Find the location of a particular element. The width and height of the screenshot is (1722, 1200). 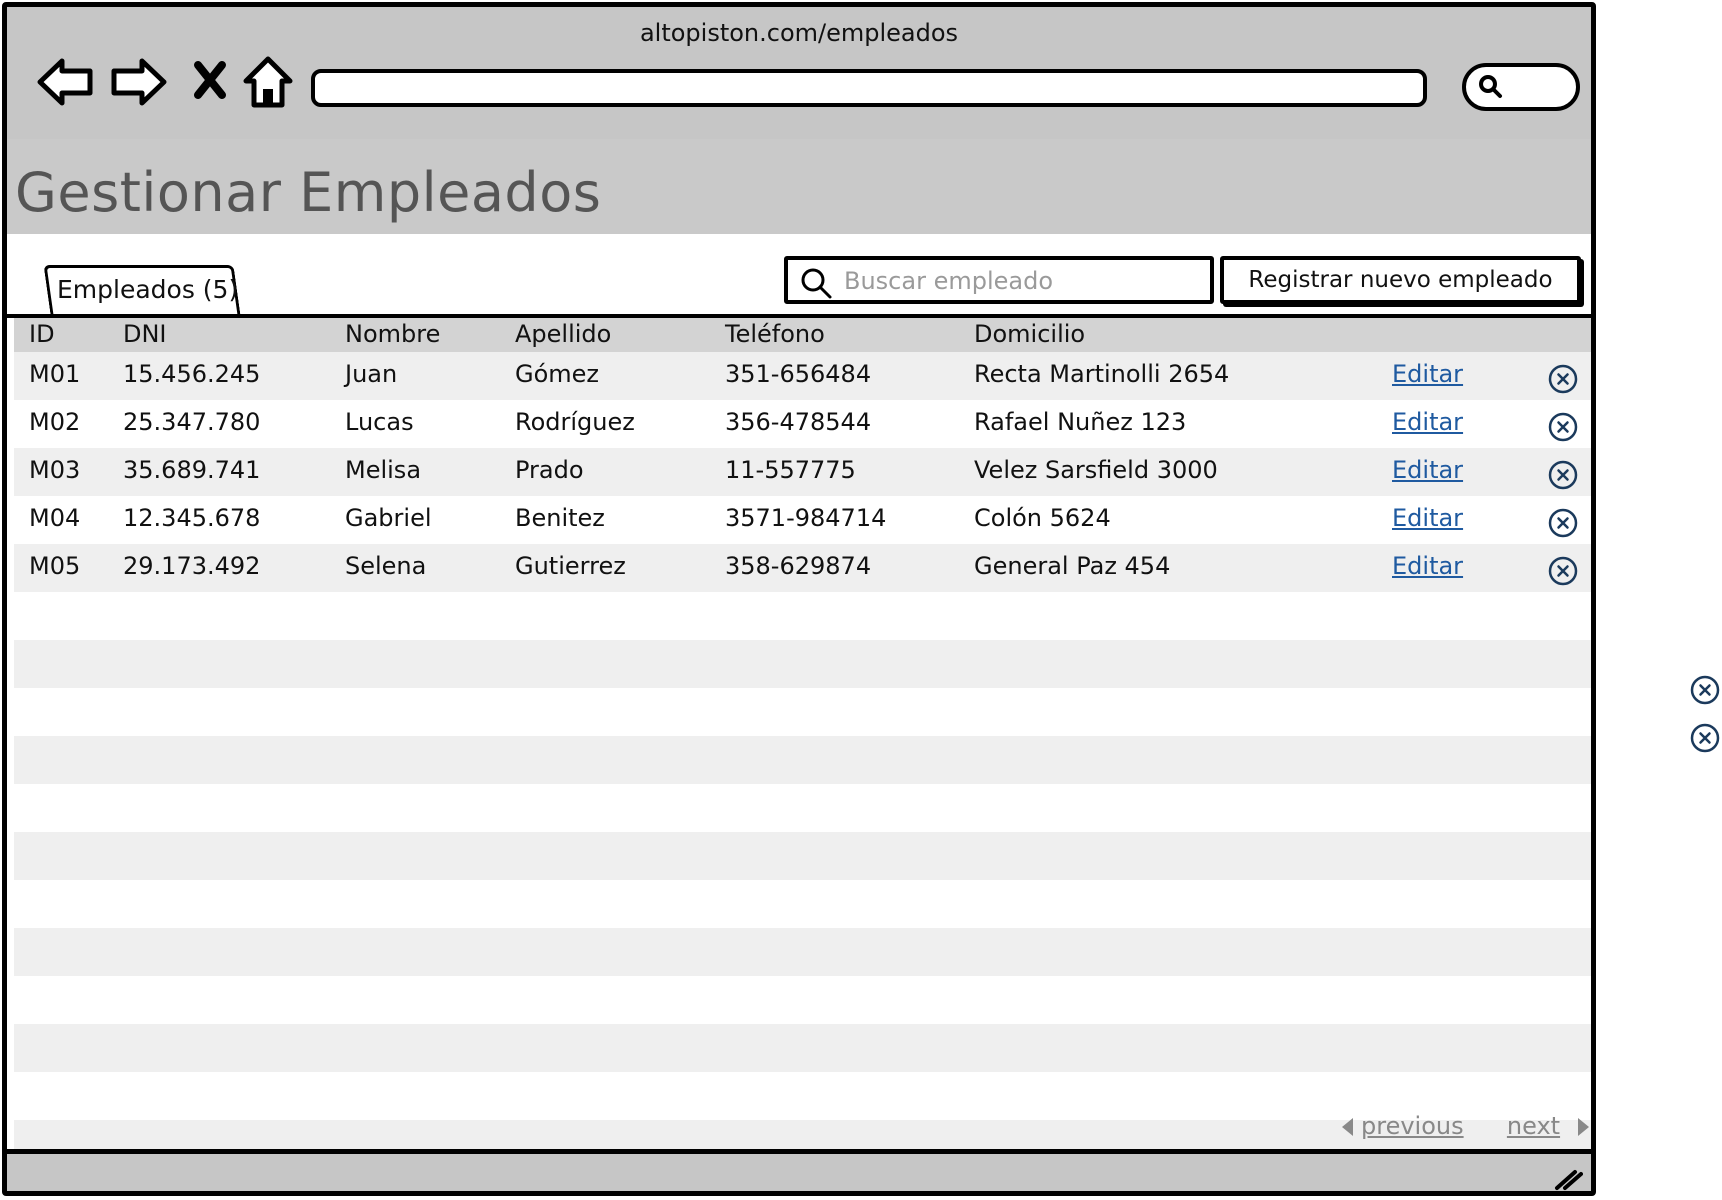

cell-domicilio: Velez Sarsfield 3000 is located at coordinates (1096, 470).